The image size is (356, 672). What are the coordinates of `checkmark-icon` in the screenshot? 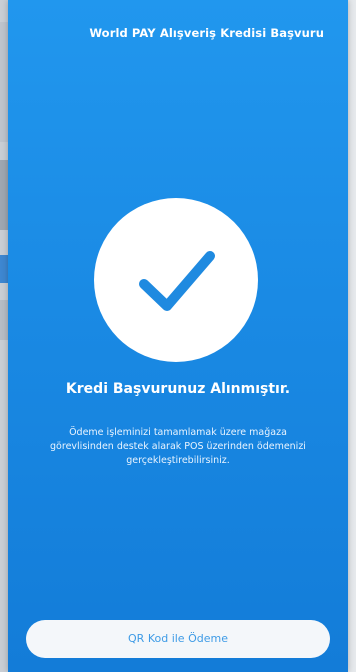 It's located at (177, 281).